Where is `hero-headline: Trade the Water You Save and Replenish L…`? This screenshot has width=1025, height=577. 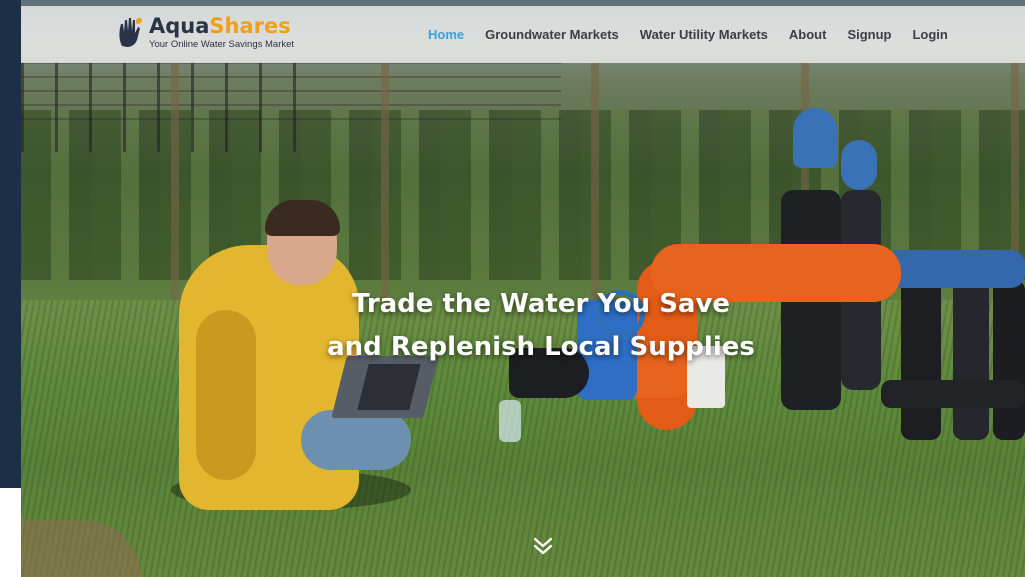
hero-headline: Trade the Water You Save and Replenish L… is located at coordinates (541, 326).